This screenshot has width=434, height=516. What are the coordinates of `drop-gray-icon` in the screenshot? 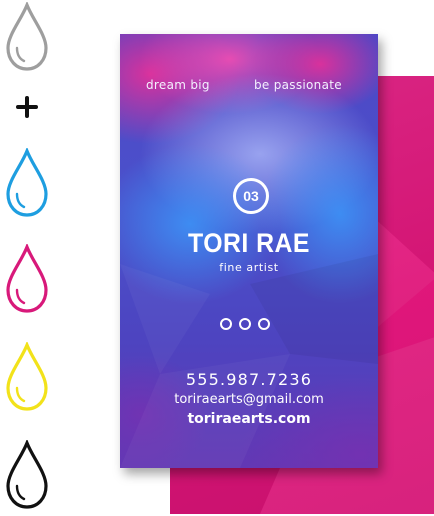 It's located at (27, 37).